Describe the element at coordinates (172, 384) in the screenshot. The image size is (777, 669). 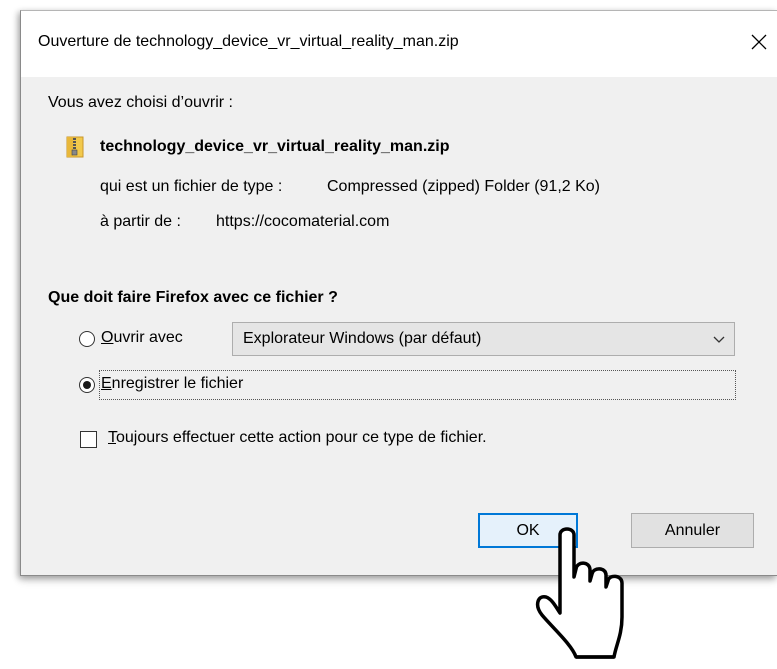
I see `save-file-label: Enregistrer le fichier` at that location.